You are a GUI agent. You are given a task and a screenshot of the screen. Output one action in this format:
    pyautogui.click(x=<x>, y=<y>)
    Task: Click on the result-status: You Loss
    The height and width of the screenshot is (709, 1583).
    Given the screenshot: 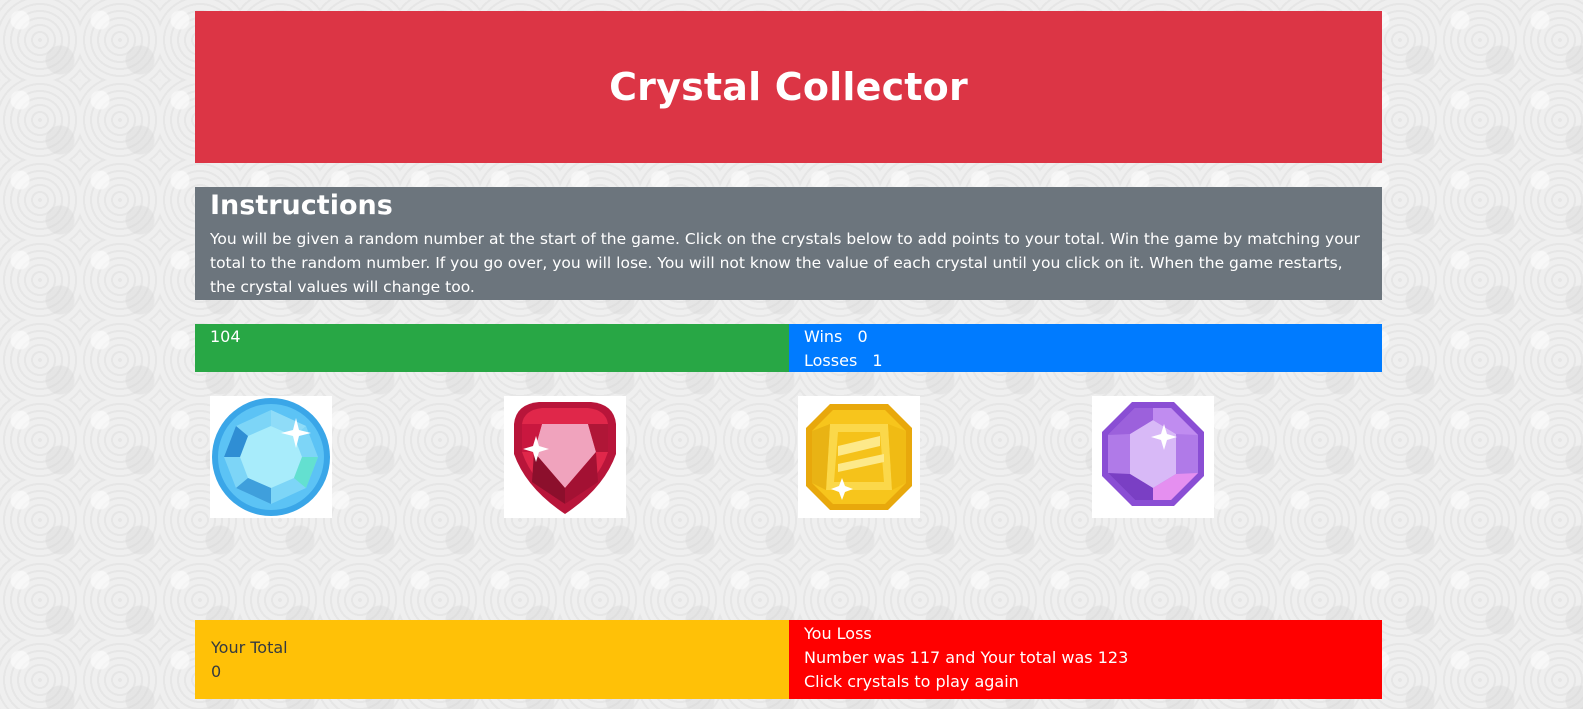 What is the action you would take?
    pyautogui.click(x=838, y=633)
    